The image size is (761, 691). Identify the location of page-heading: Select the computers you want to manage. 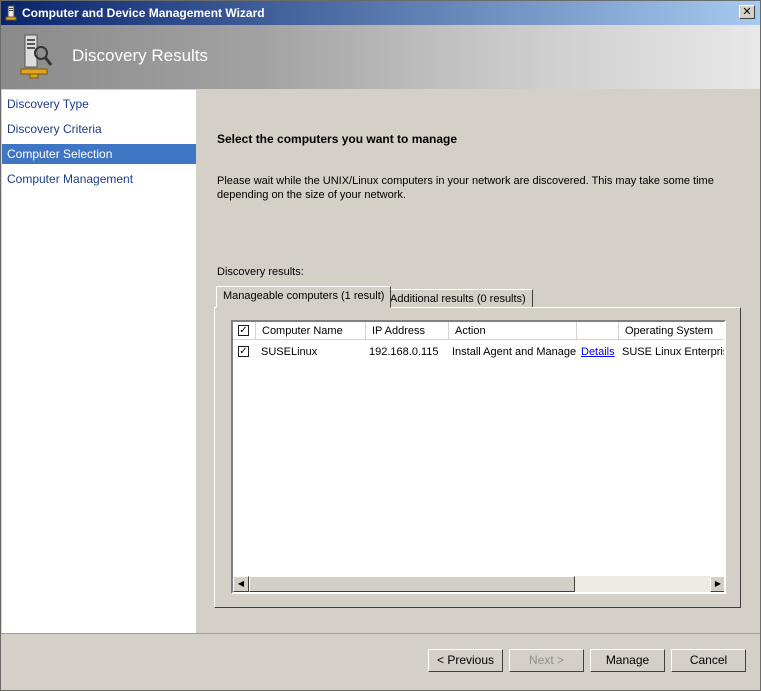
(337, 139).